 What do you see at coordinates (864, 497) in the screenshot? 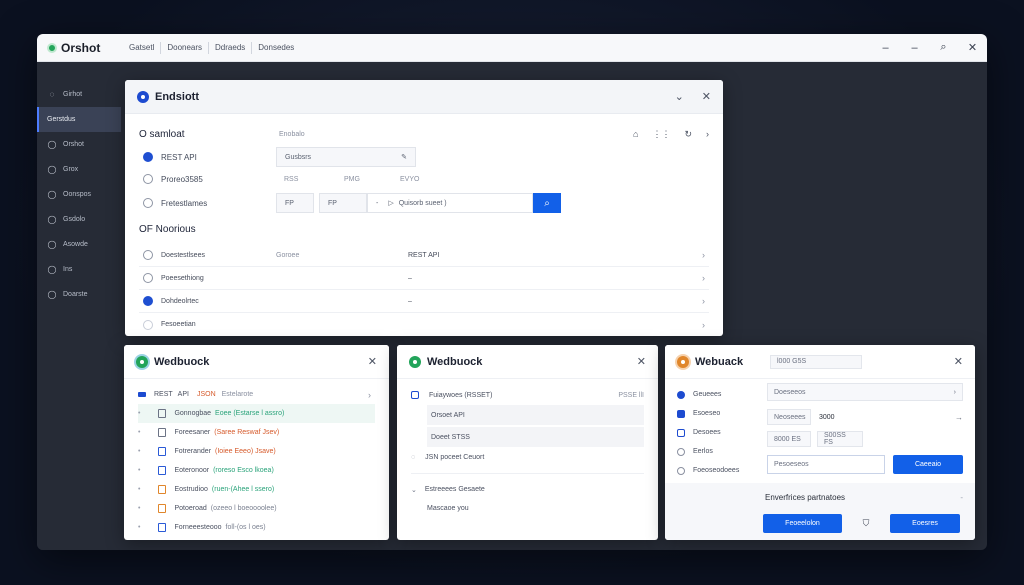
I see `footer-title-row: Enverfrices partnatoes -` at bounding box center [864, 497].